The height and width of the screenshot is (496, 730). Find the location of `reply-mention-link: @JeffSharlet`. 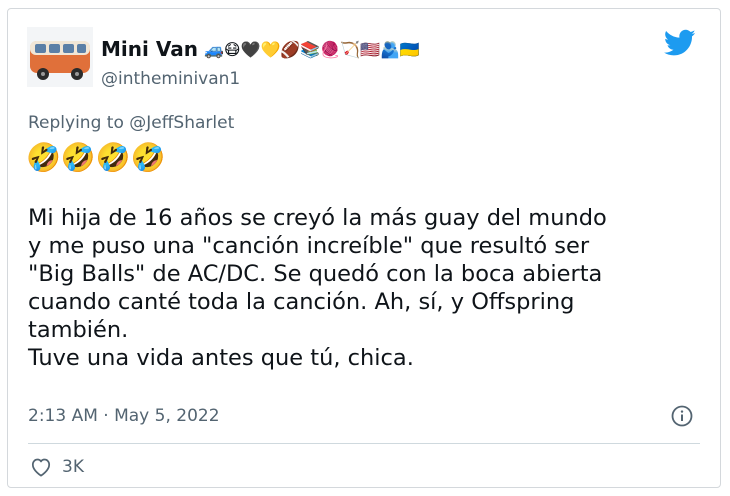

reply-mention-link: @JeffSharlet is located at coordinates (181, 123).